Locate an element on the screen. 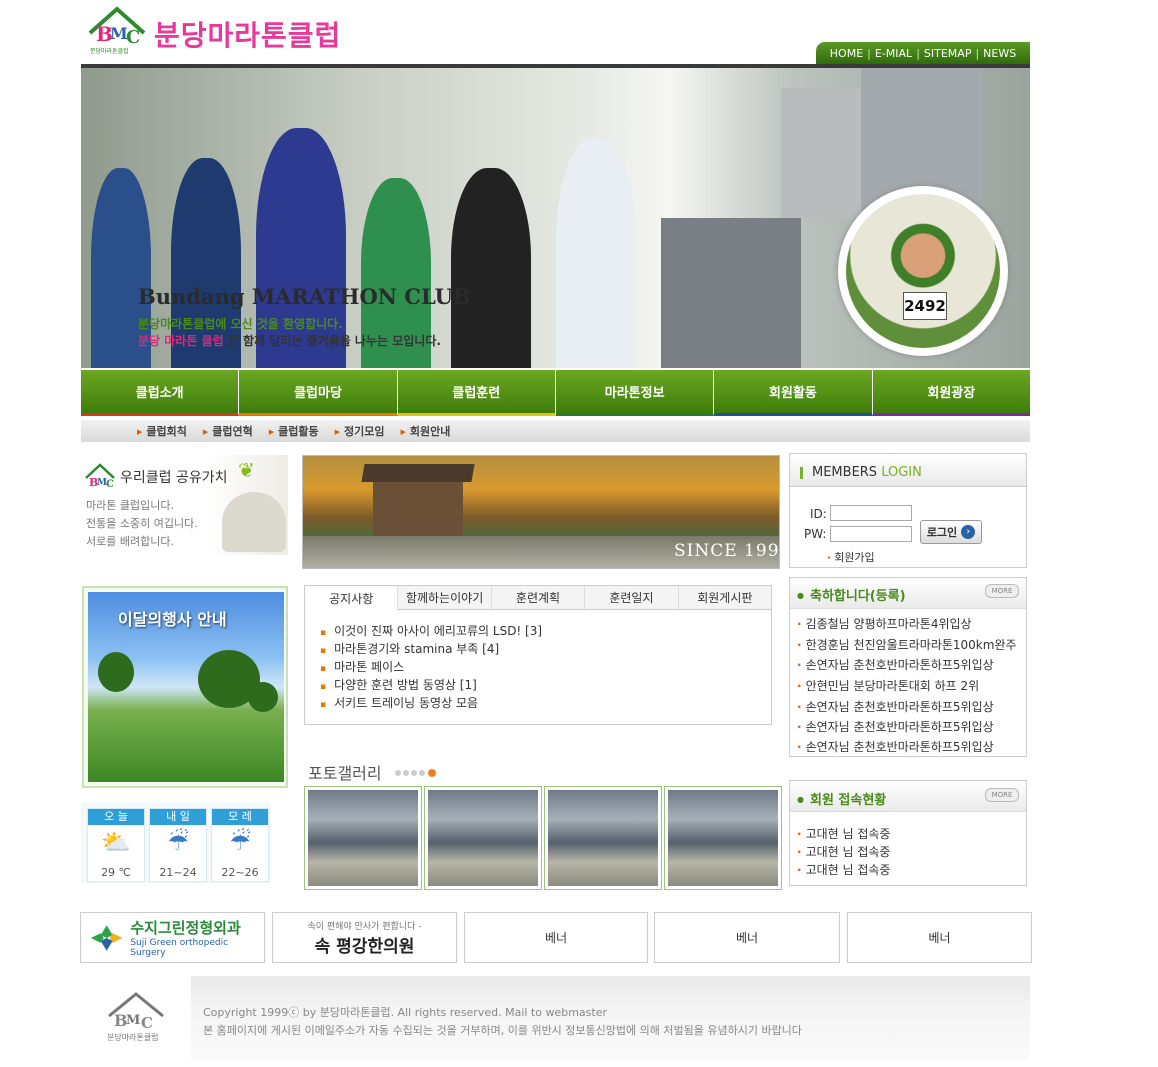 This screenshot has height=1067, width=1158. main-nav: 클럽소개 클럽마당 클럽훈련 마라톤정보 회원활동 회원광장 is located at coordinates (555, 393).